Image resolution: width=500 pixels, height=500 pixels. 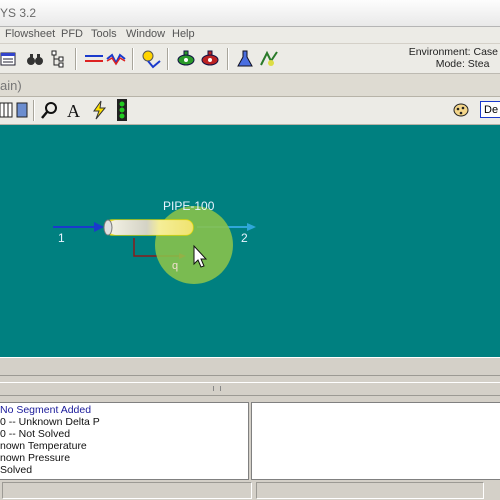 I want to click on mode-label: Mode: Stea, so click(x=462, y=64).